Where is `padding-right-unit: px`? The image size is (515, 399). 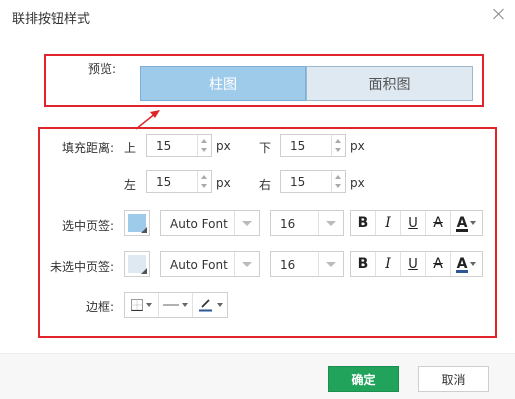 padding-right-unit: px is located at coordinates (357, 183).